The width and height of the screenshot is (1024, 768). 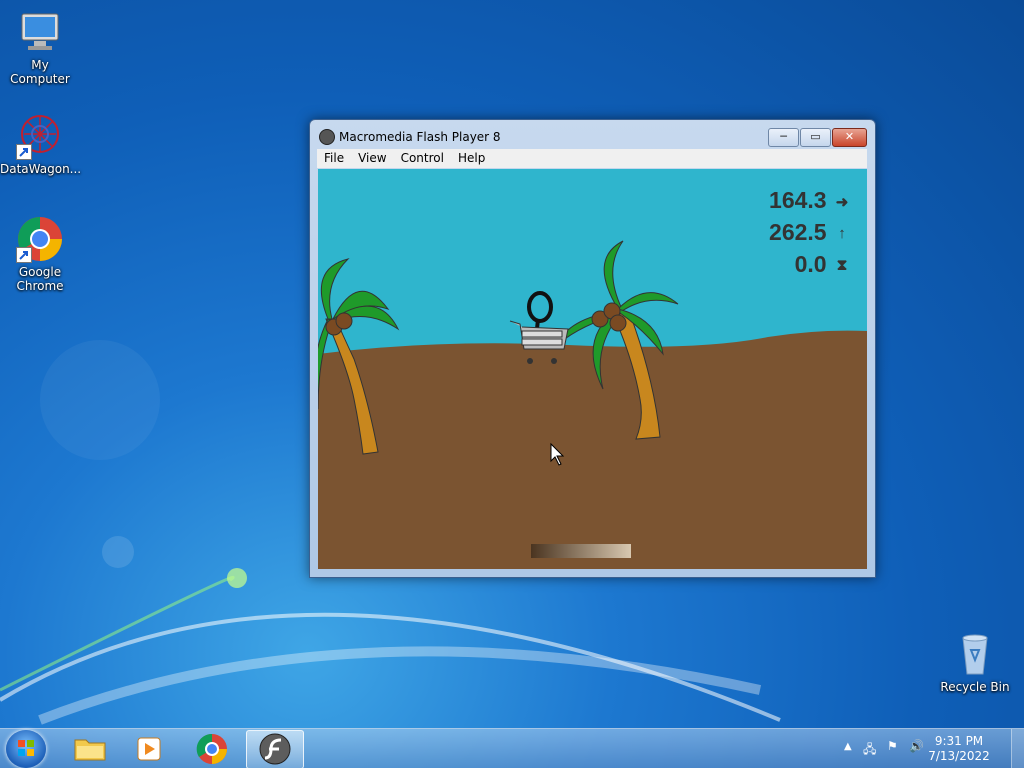 I want to click on taskbar-chrome, so click(x=212, y=748).